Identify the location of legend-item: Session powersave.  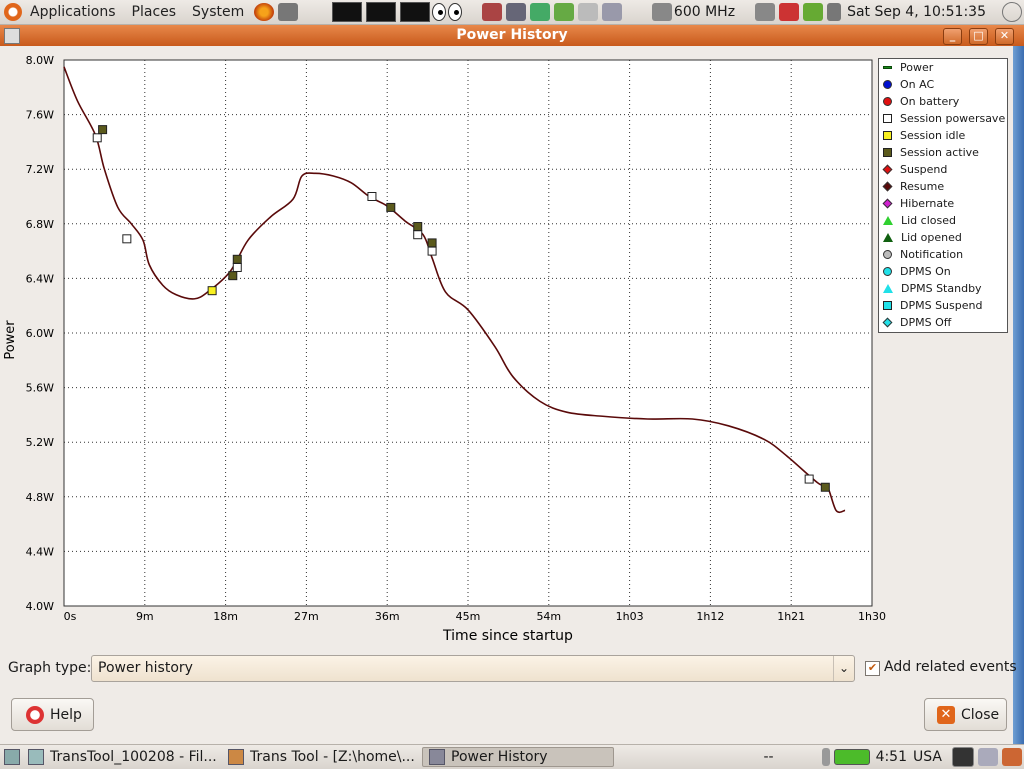
(943, 118).